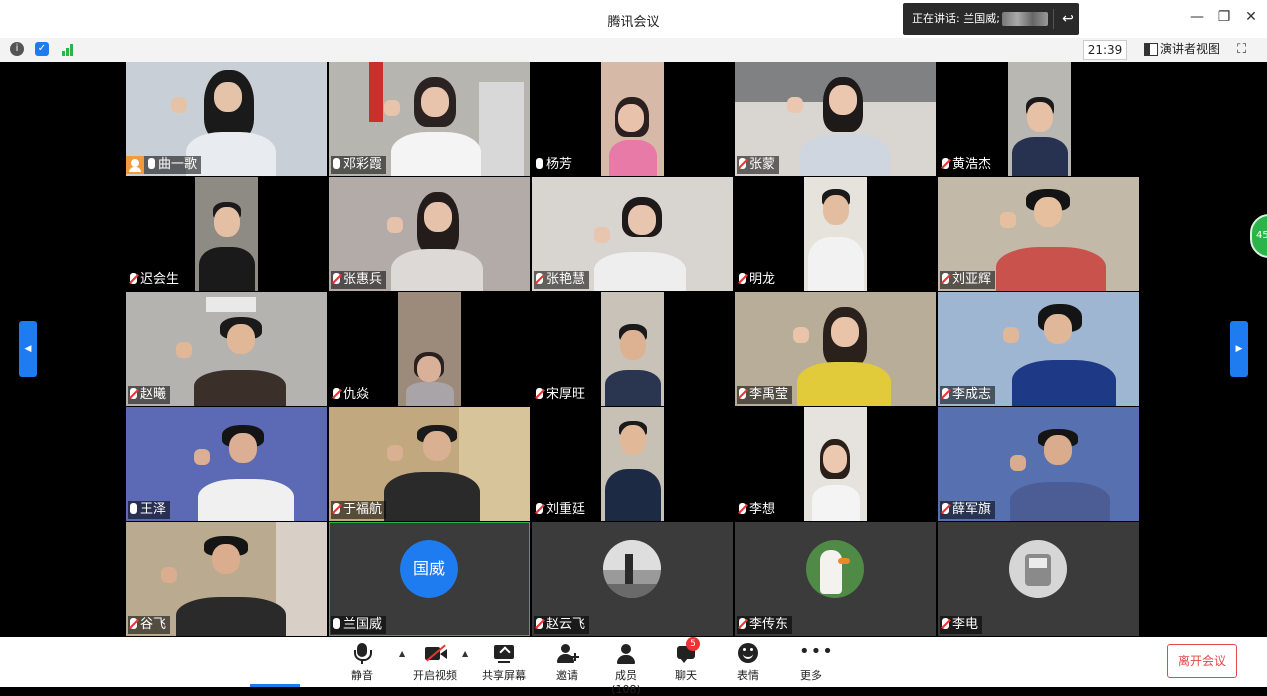 This screenshot has width=1267, height=696. What do you see at coordinates (693, 644) in the screenshot?
I see `chat-badge: 5` at bounding box center [693, 644].